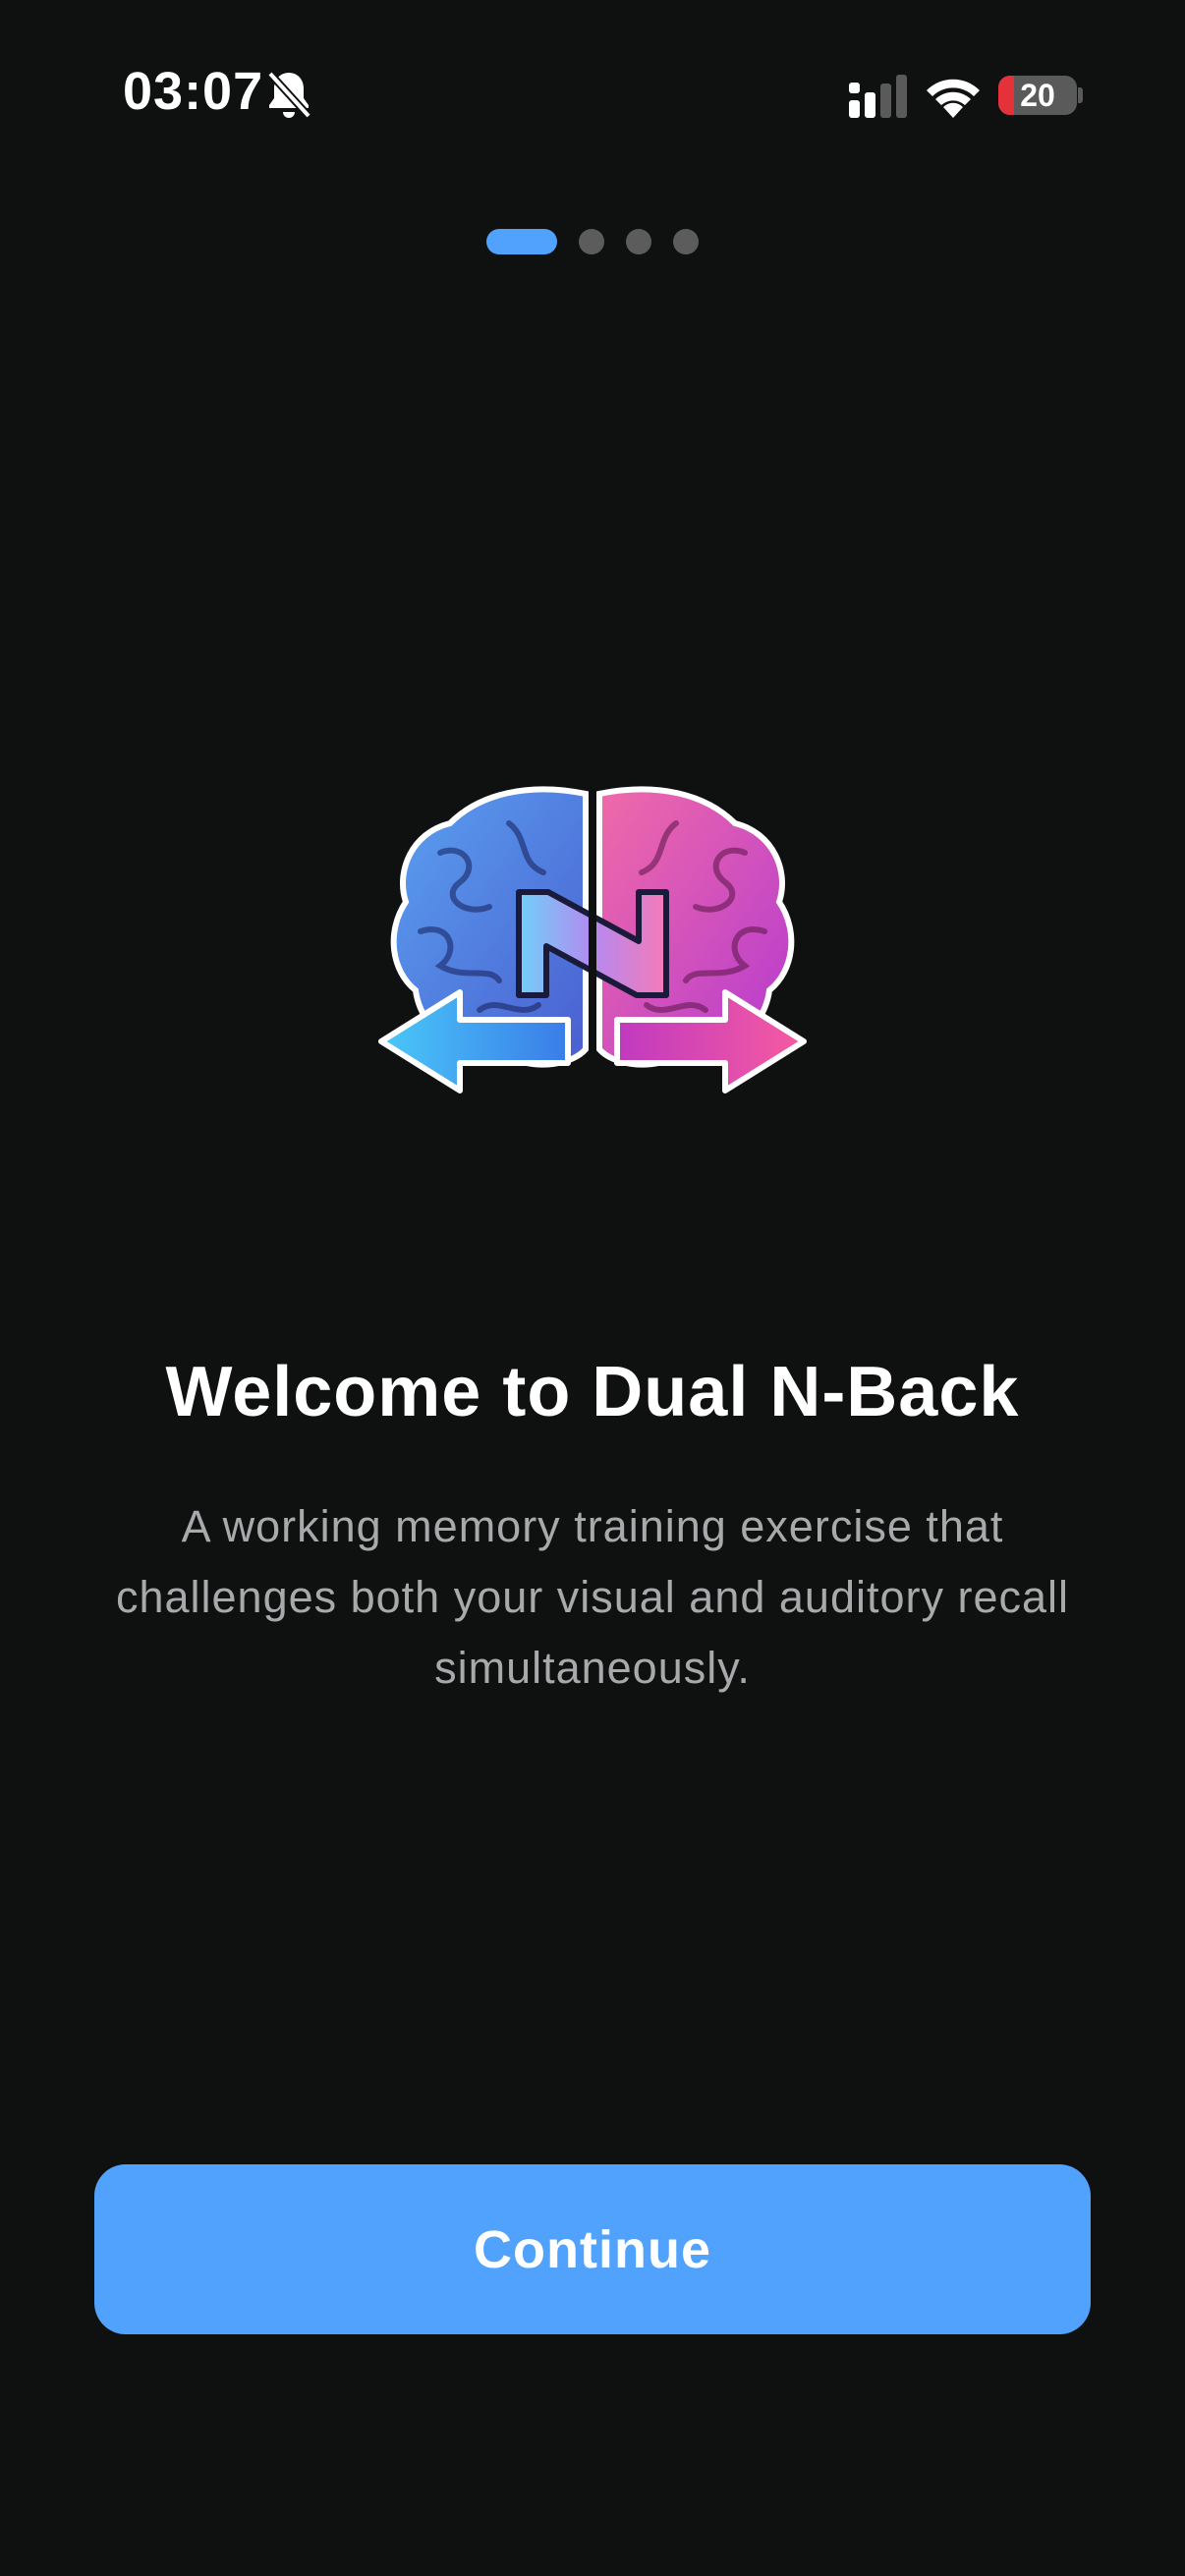 The height and width of the screenshot is (2576, 1185). What do you see at coordinates (592, 939) in the screenshot?
I see `brain-n-arrows-icon` at bounding box center [592, 939].